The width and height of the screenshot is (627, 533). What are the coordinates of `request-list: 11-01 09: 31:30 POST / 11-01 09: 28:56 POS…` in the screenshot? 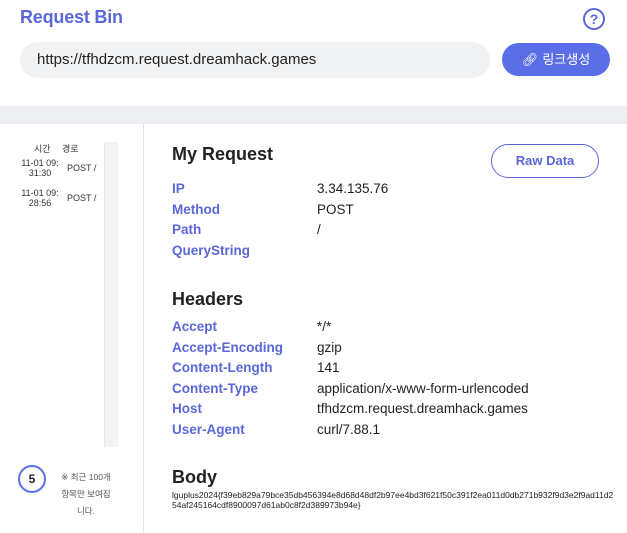 It's located at (66, 188).